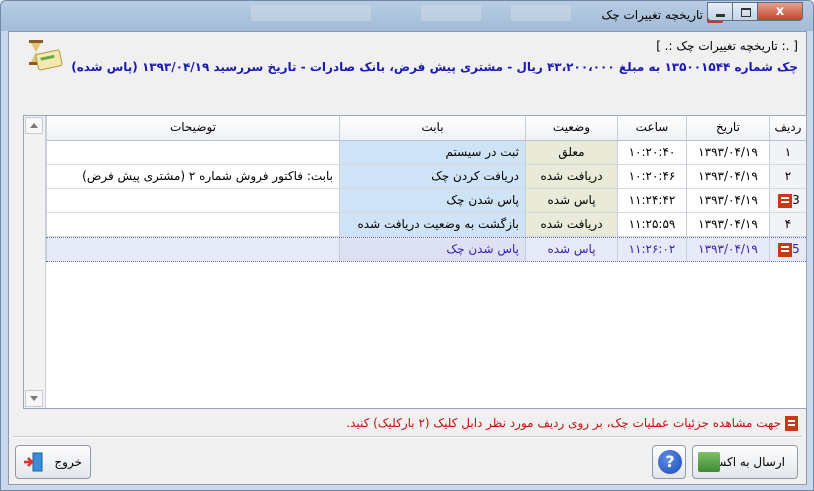  What do you see at coordinates (787, 128) in the screenshot?
I see `column-header-radif: ردیف` at bounding box center [787, 128].